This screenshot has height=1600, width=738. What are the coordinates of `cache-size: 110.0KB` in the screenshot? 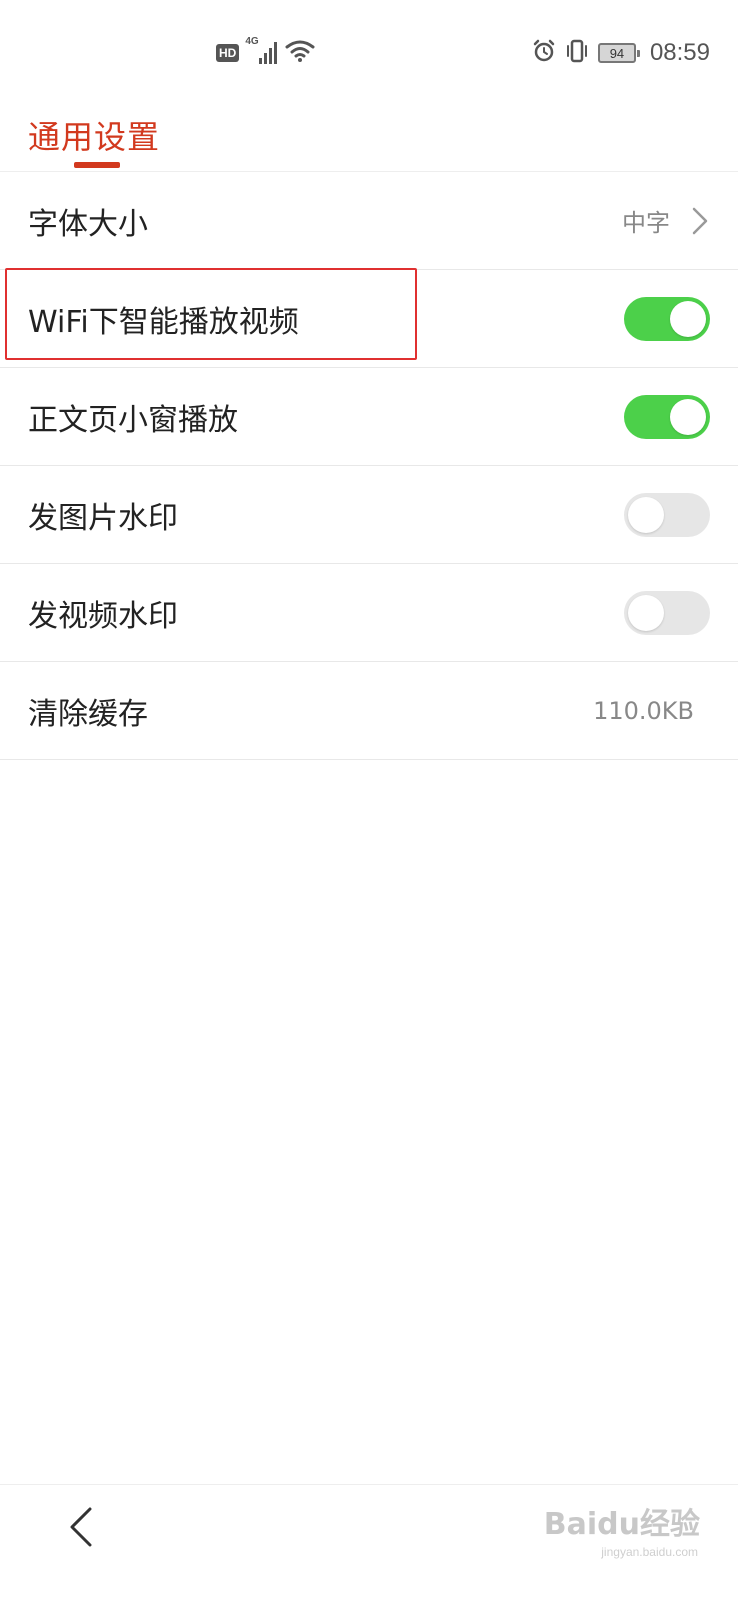 It's located at (643, 710).